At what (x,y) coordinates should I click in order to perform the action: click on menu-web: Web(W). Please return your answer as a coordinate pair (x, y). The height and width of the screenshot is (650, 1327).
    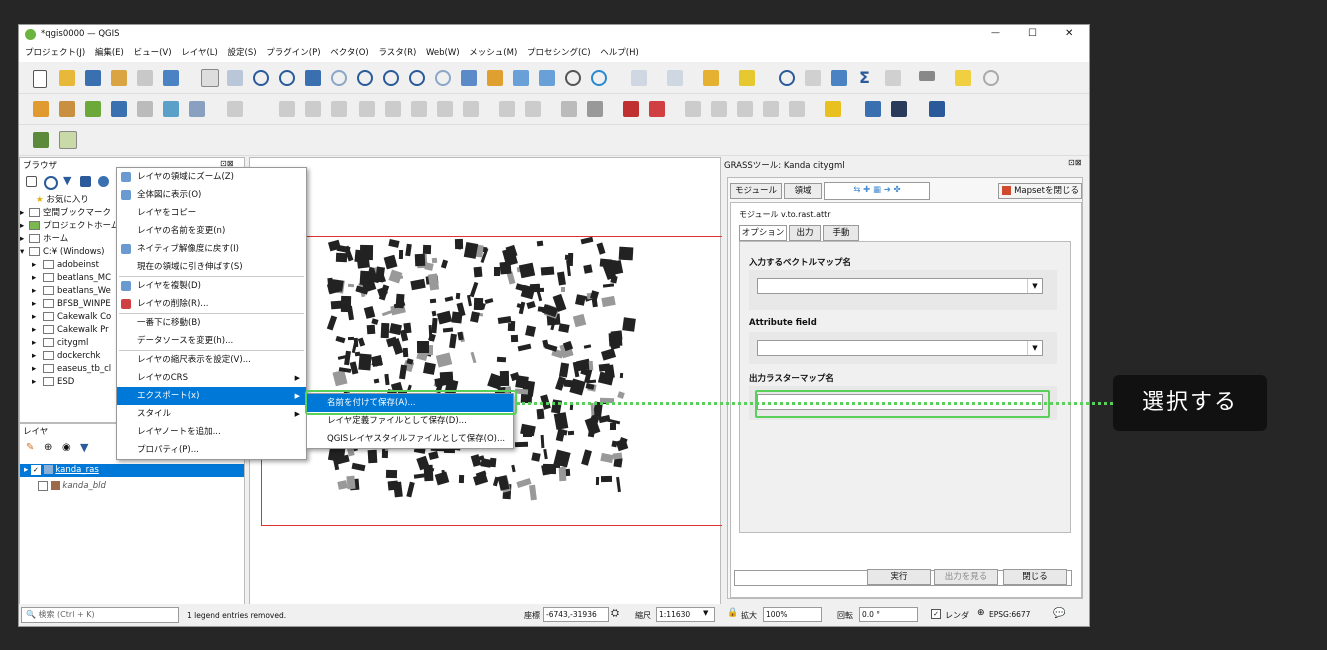
    Looking at the image, I should click on (443, 53).